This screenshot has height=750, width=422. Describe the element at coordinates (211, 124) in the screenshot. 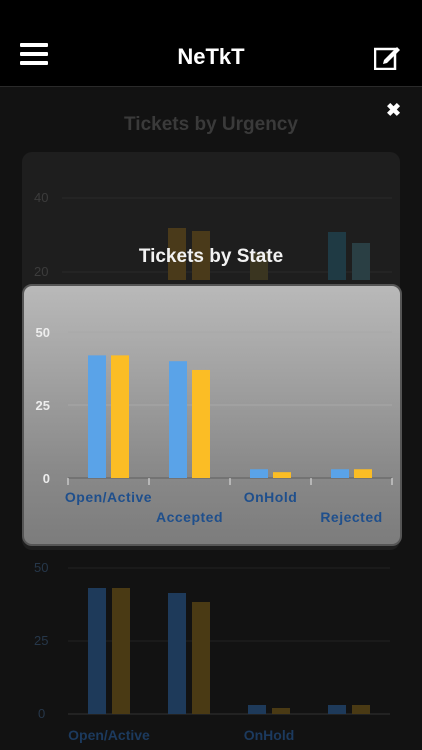

I see `background-chart-title: Tickets by Urgency` at that location.